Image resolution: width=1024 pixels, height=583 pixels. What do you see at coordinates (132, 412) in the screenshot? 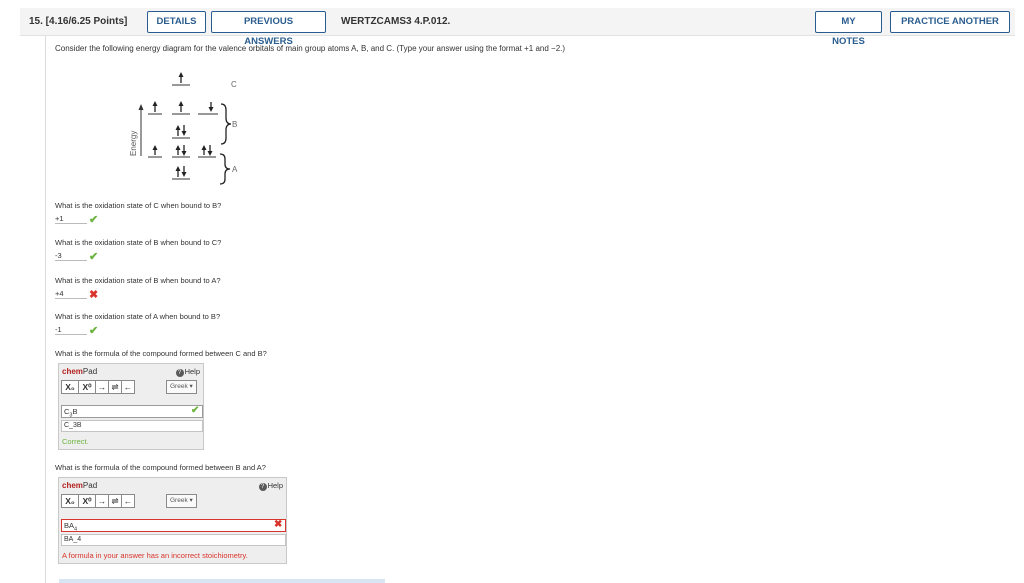
I see `formula-input: C3B` at bounding box center [132, 412].